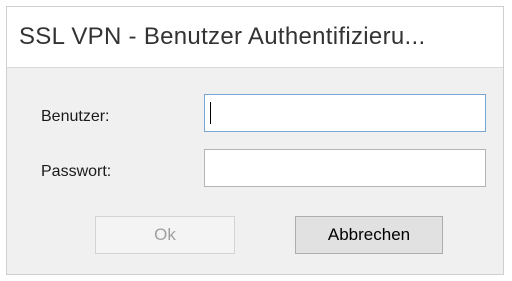 The width and height of the screenshot is (512, 281). I want to click on text-caret, so click(210, 113).